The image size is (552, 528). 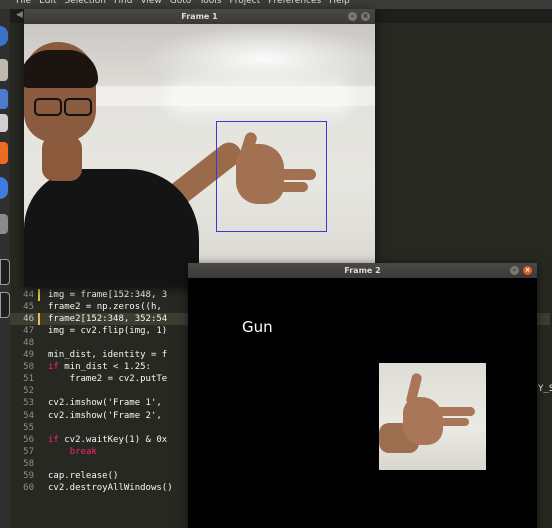 What do you see at coordinates (4, 188) in the screenshot?
I see `launcher-icon-chrome` at bounding box center [4, 188].